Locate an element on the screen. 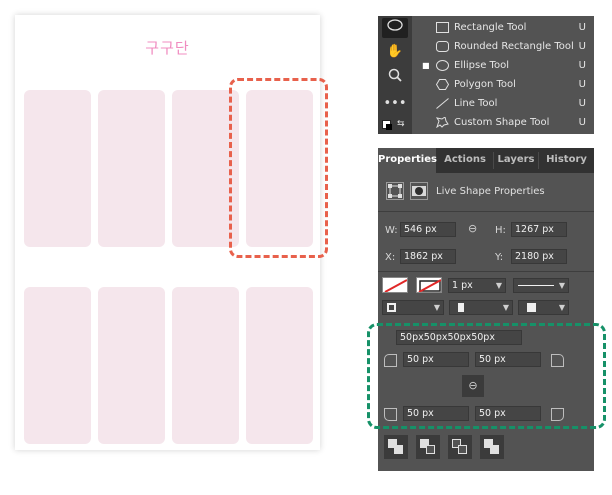 This screenshot has width=612, height=495. link-icon: ⊖ is located at coordinates (472, 228).